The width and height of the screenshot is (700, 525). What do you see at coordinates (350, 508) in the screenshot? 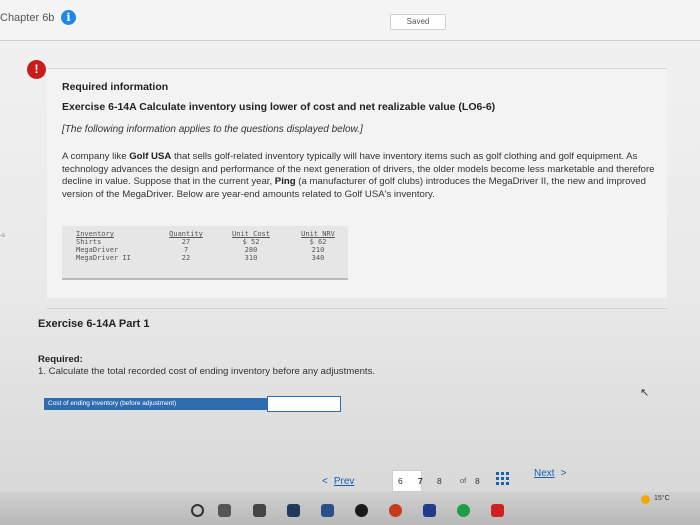
I see `taskbar` at bounding box center [350, 508].